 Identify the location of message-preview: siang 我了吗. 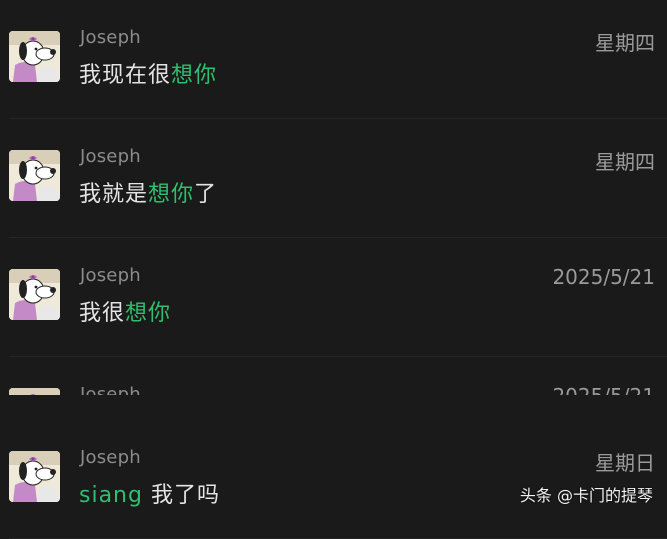
(149, 493).